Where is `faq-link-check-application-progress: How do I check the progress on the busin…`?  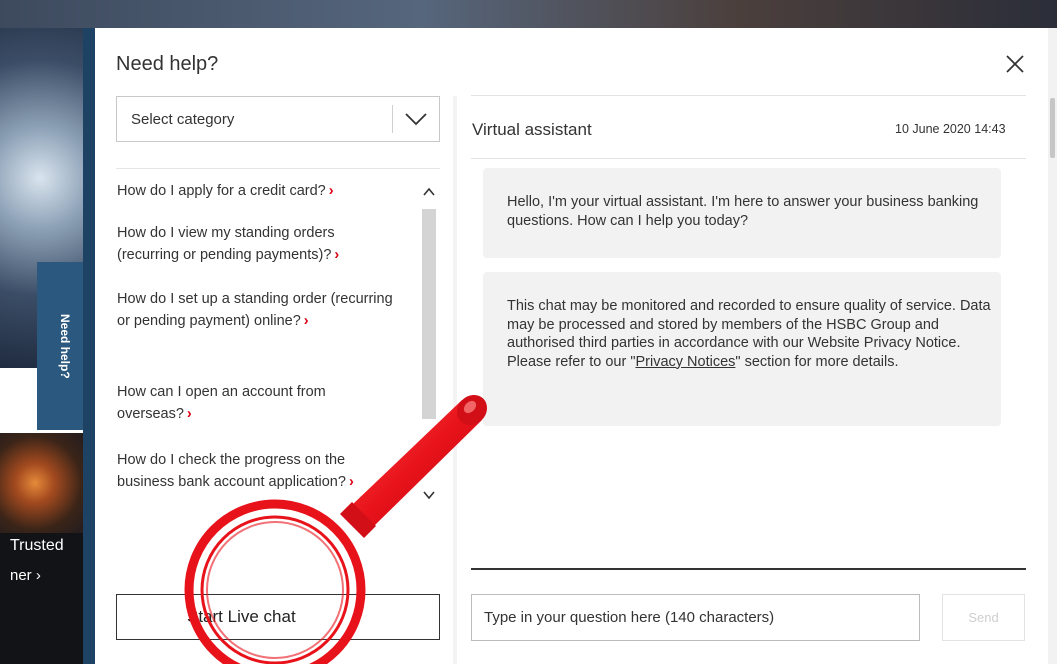 faq-link-check-application-progress: How do I check the progress on the busin… is located at coordinates (257, 471).